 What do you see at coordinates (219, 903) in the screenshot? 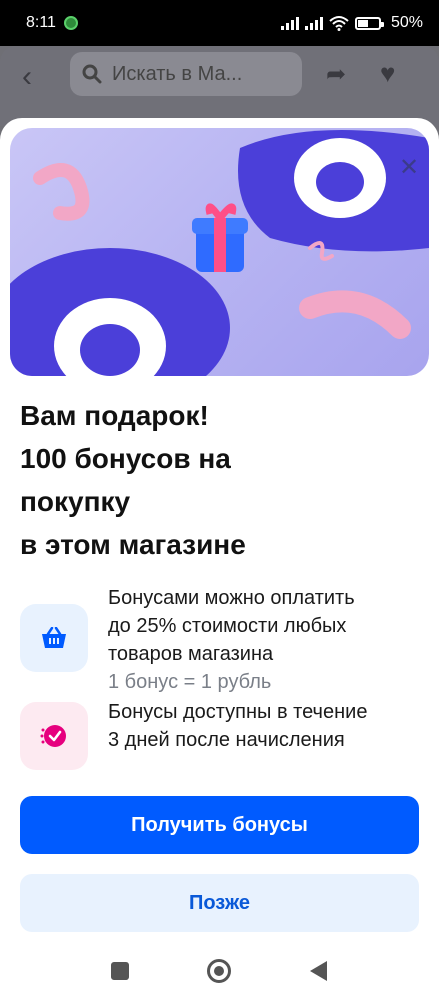
I see `later-button: Позже` at bounding box center [219, 903].